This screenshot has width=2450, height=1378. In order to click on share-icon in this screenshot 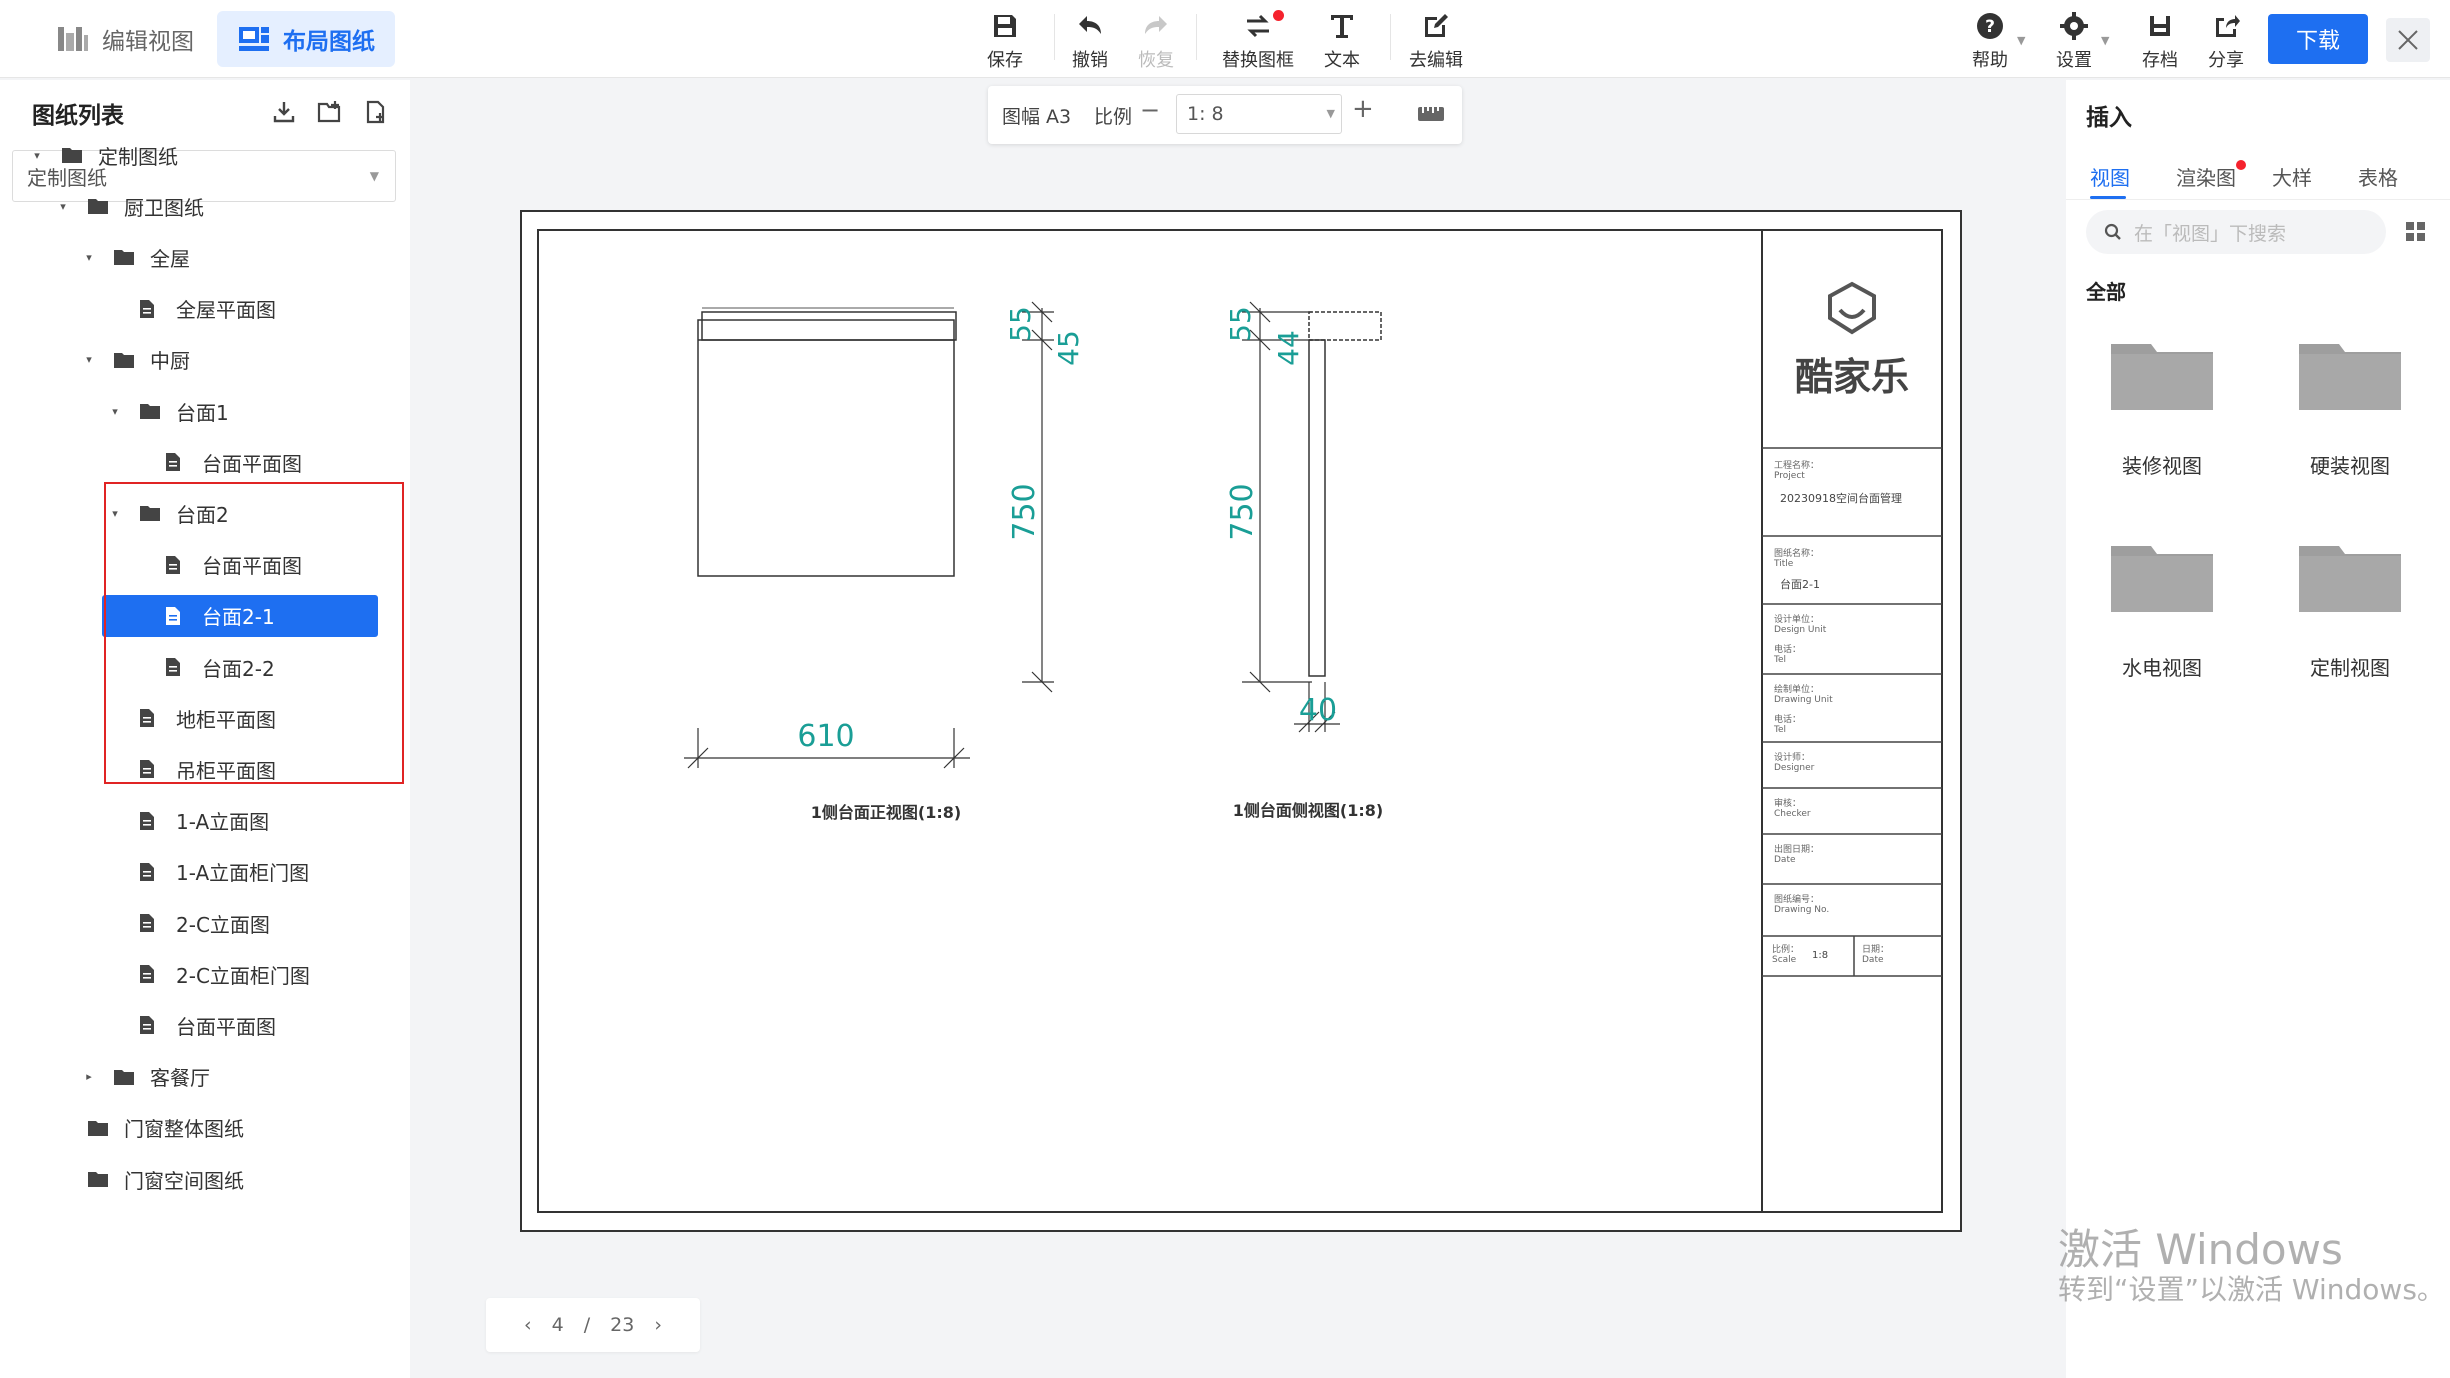, I will do `click(2226, 26)`.